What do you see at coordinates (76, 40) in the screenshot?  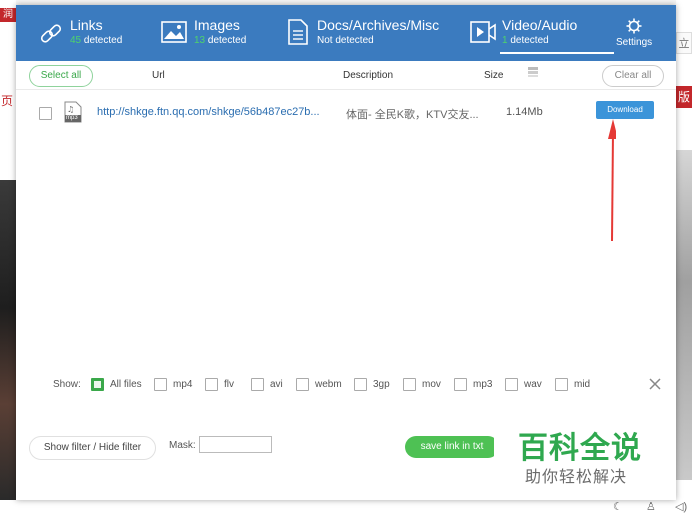 I see `detected-count: 45` at bounding box center [76, 40].